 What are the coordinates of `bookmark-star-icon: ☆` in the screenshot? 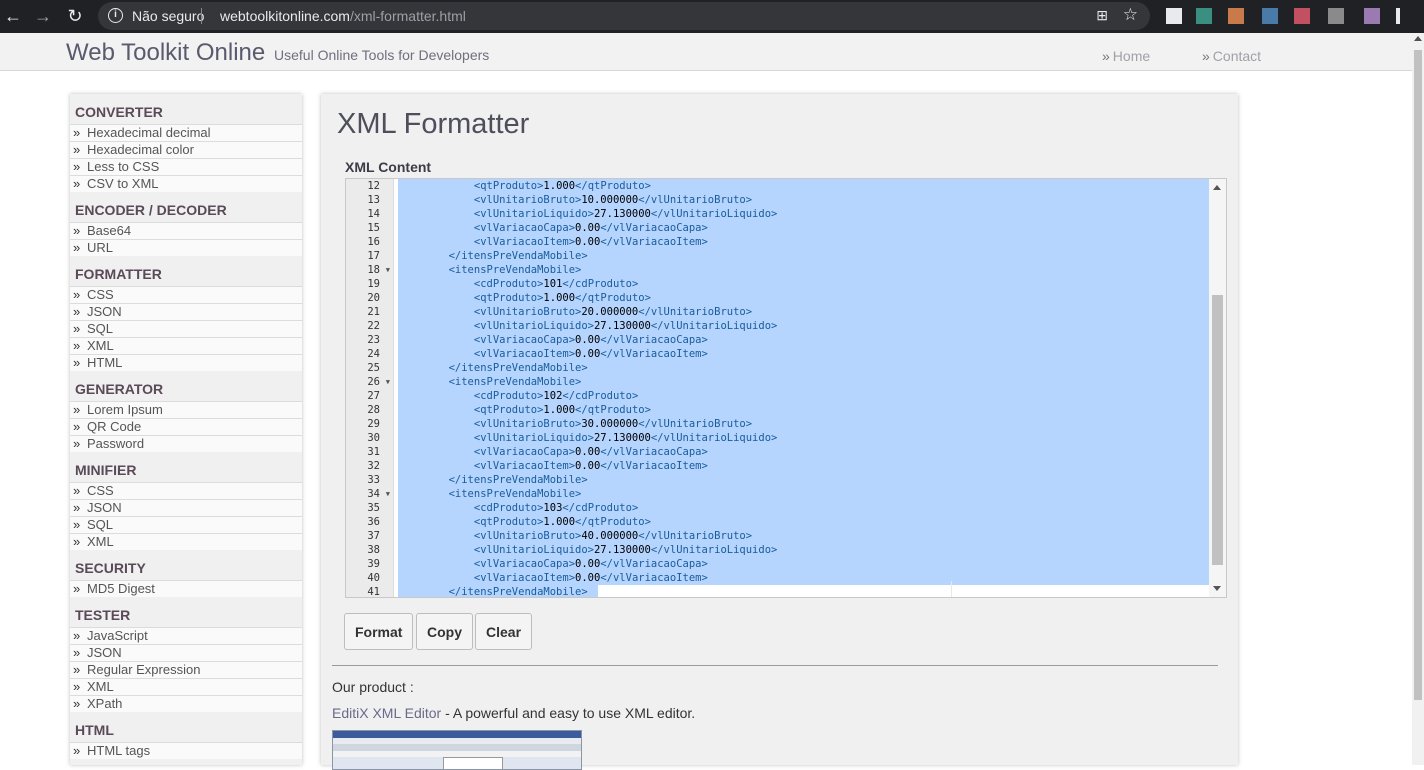 It's located at (1130, 15).